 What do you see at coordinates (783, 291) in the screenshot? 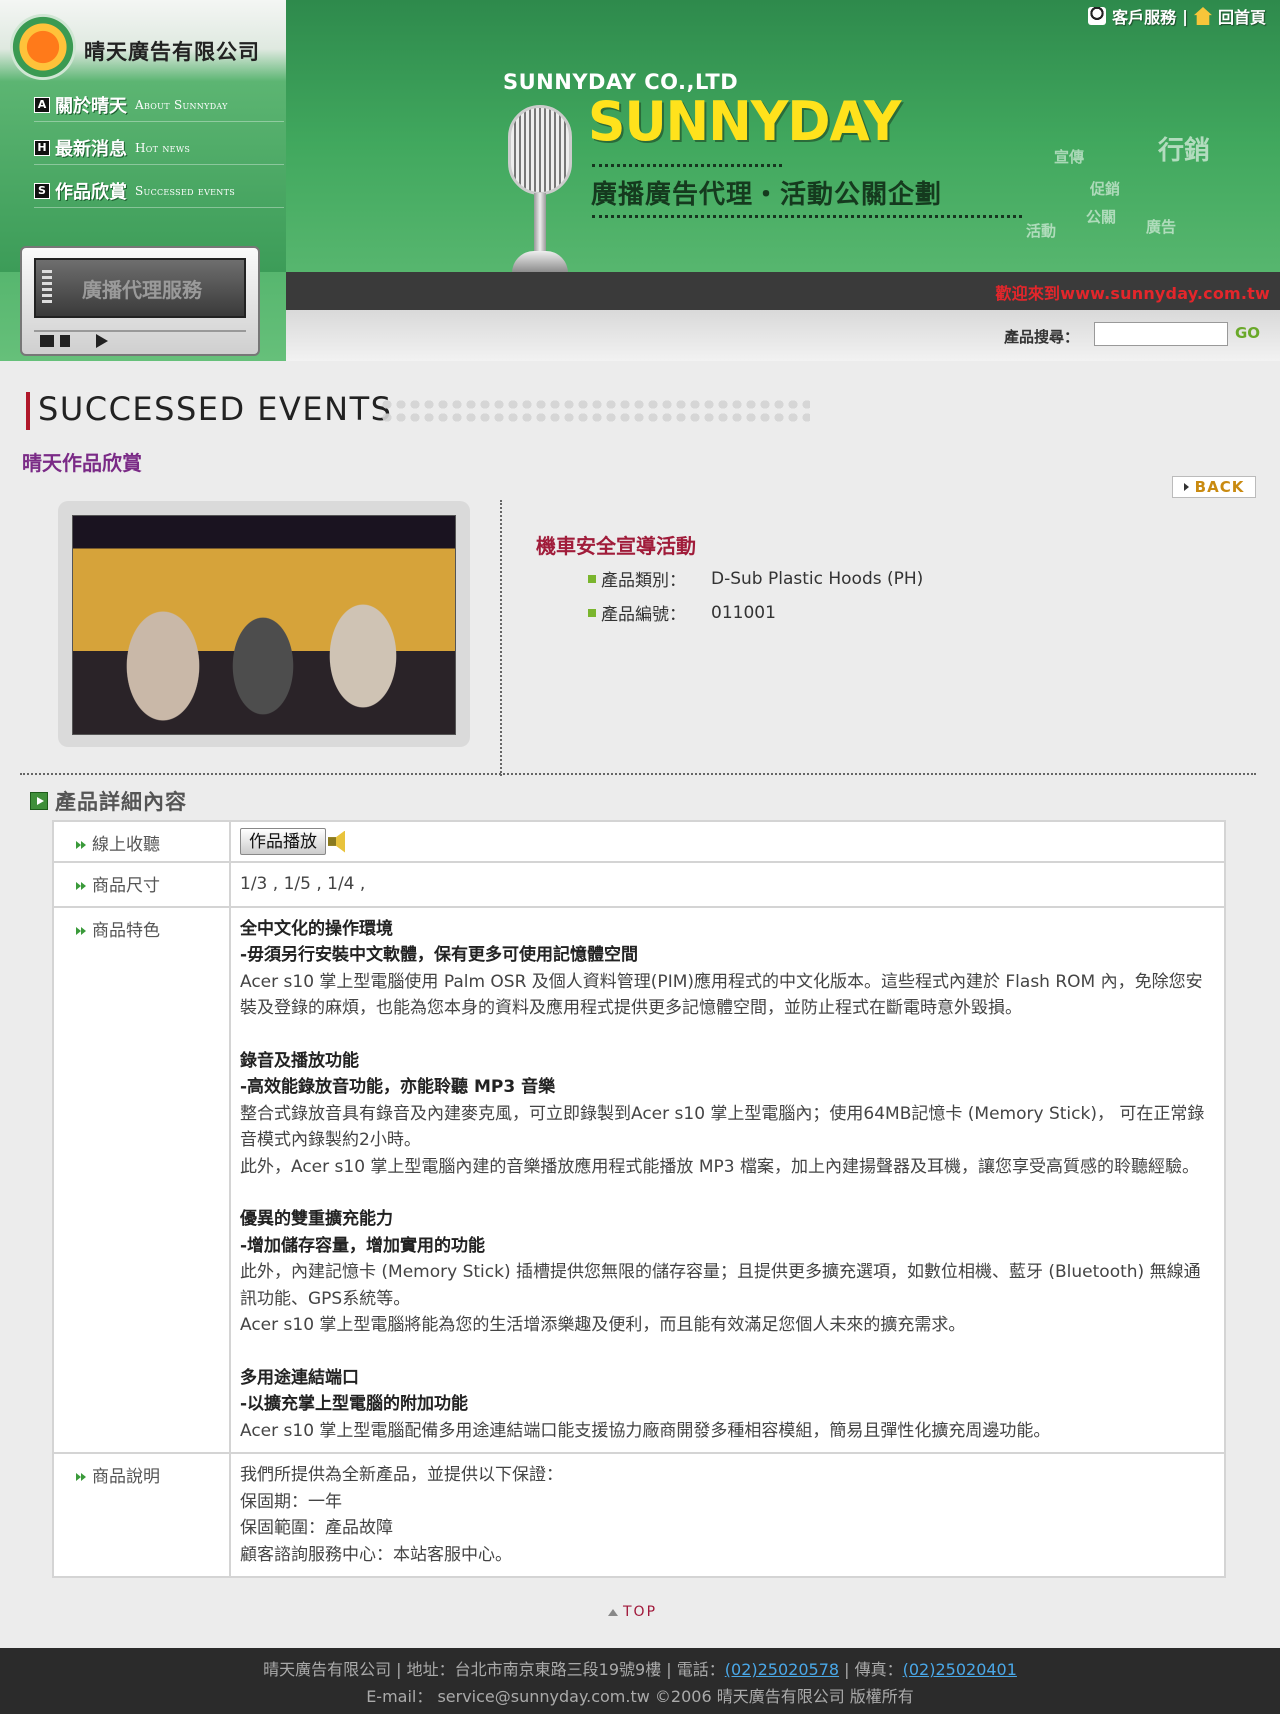
I see `welcome-band: 歡迎來到www.sunnyday.com.tw` at bounding box center [783, 291].